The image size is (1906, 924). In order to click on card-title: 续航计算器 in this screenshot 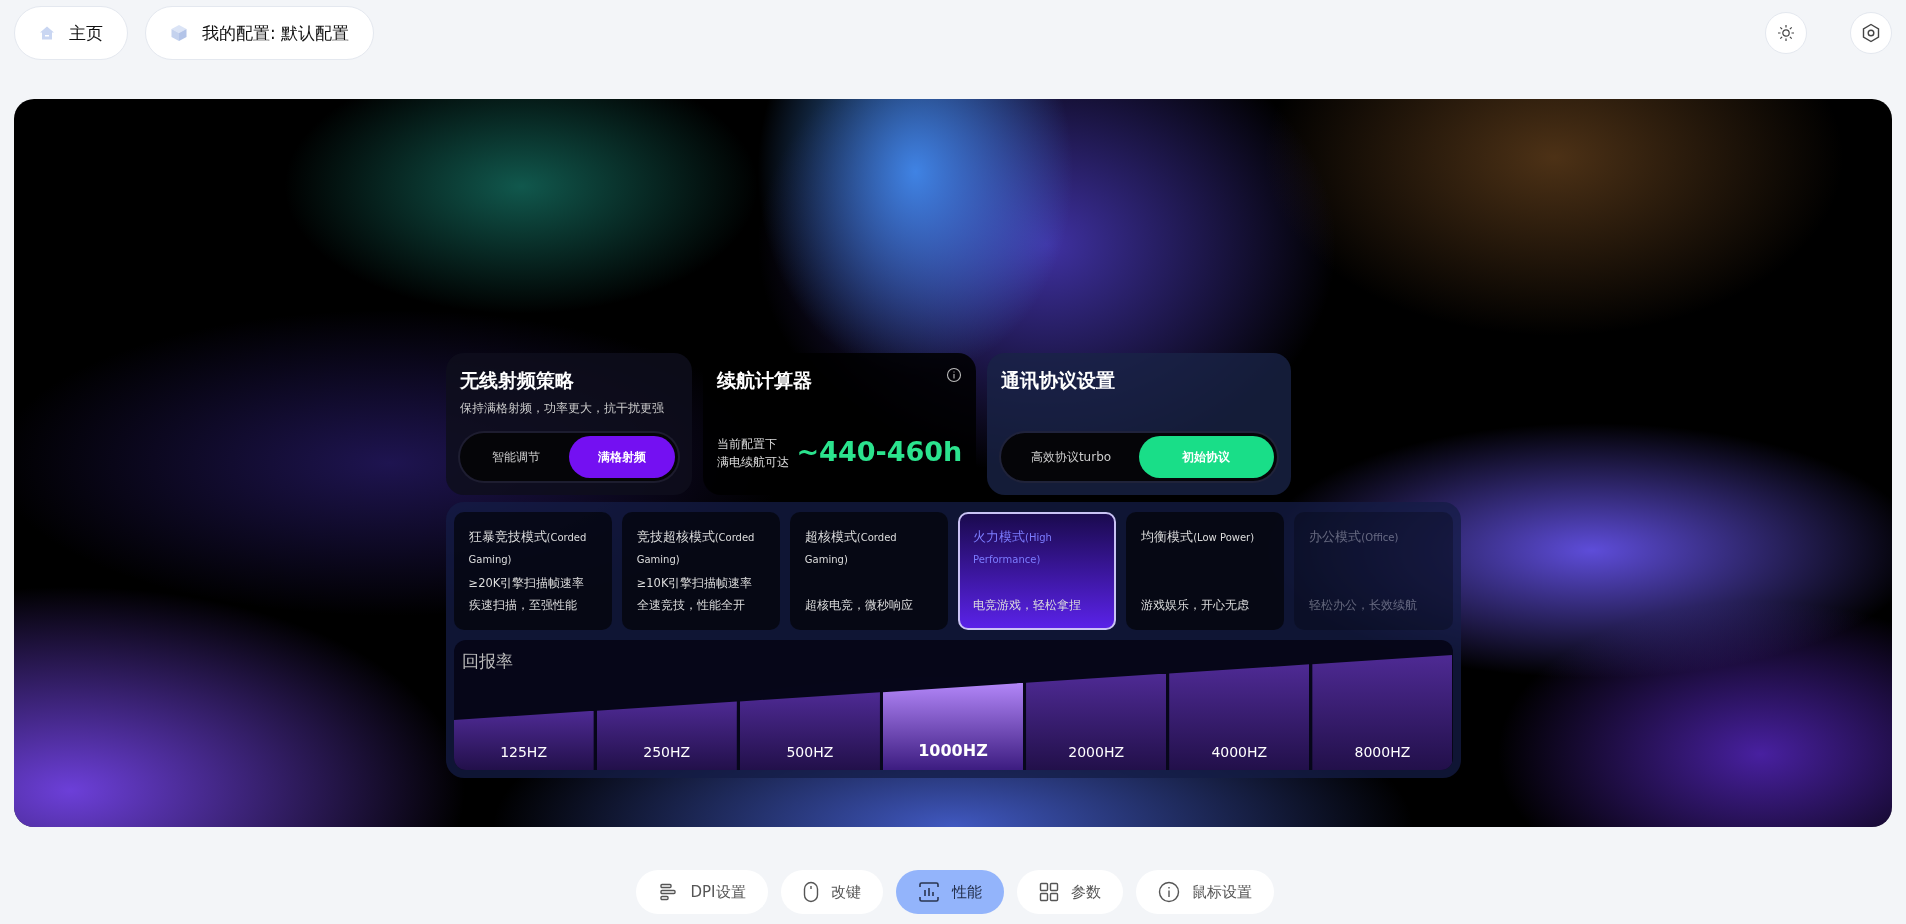, I will do `click(764, 380)`.